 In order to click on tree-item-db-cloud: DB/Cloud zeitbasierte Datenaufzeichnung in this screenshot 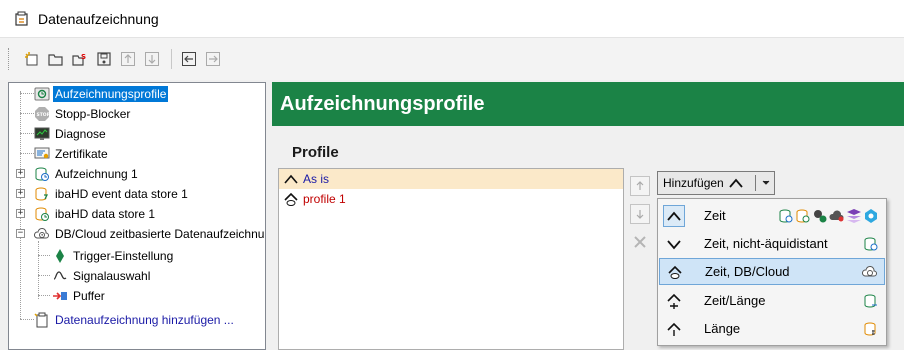, I will do `click(150, 234)`.